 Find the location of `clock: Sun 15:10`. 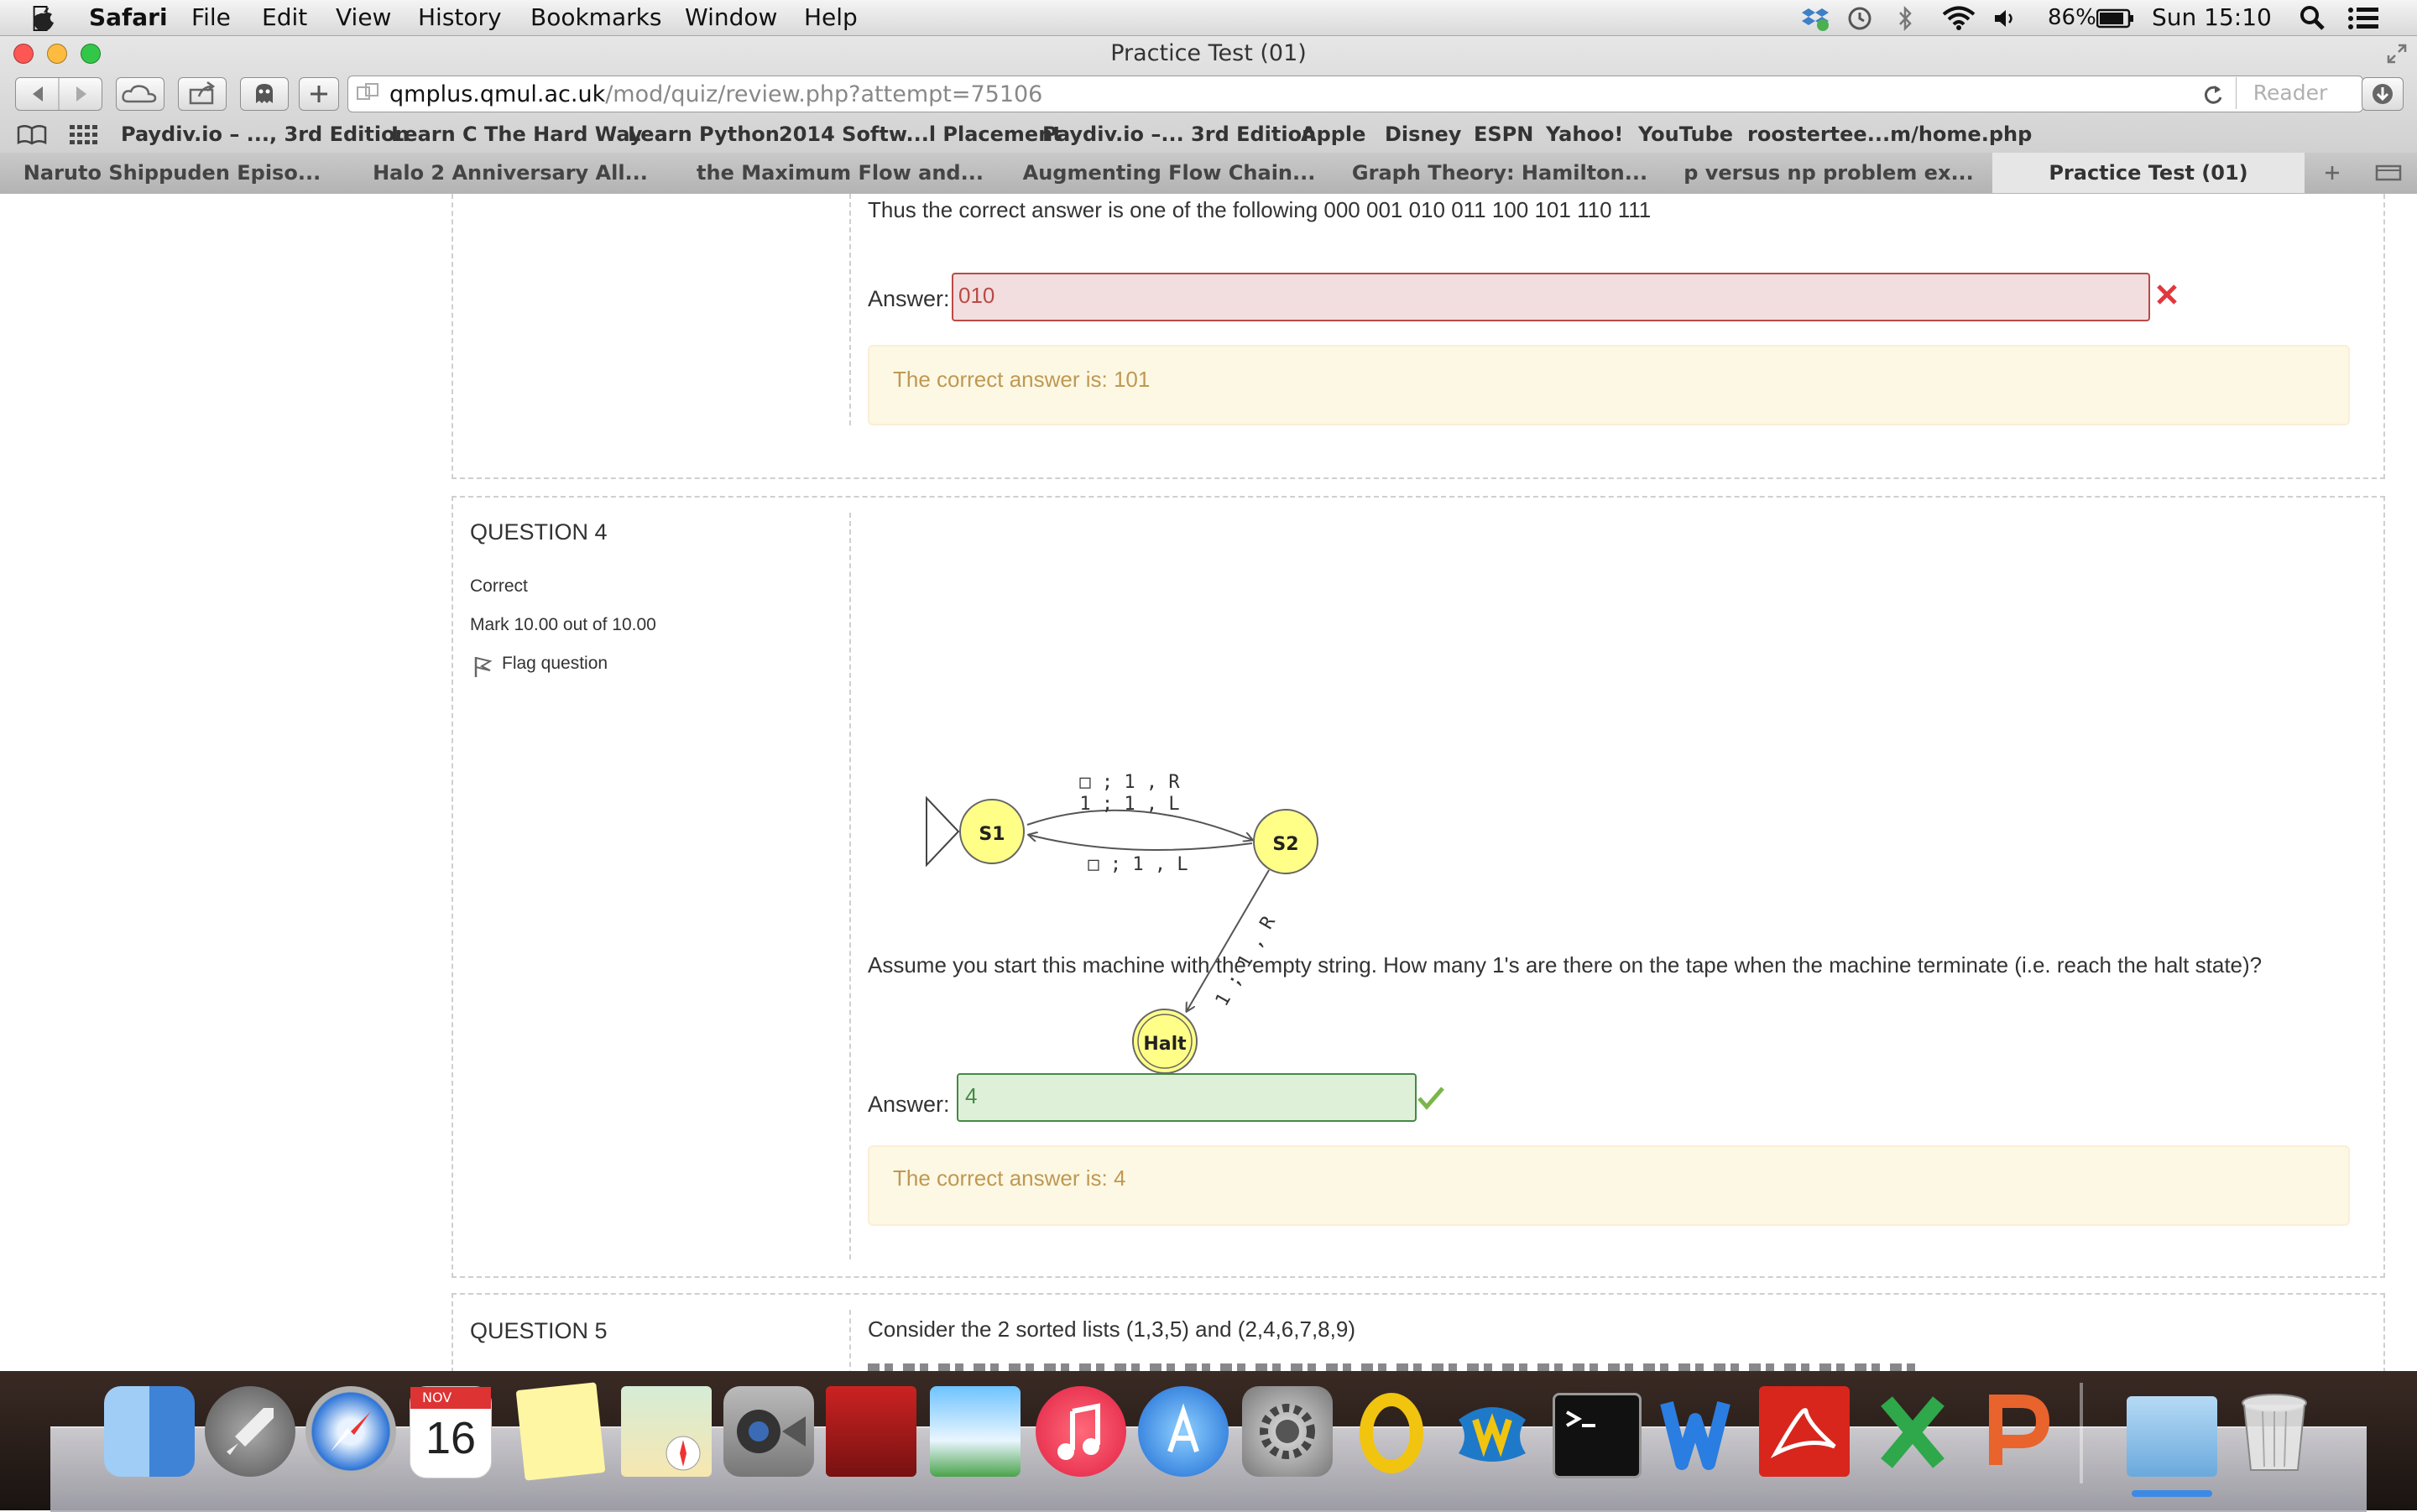

clock: Sun 15:10 is located at coordinates (2212, 17).